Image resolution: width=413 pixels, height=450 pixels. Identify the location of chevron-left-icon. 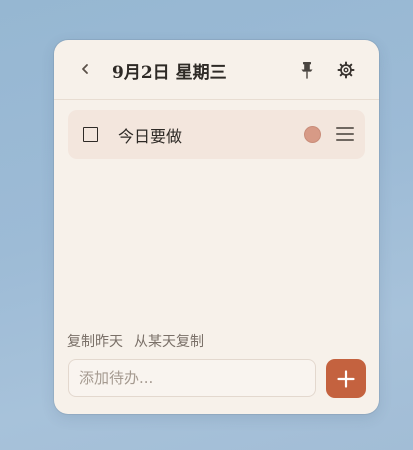
(85, 69).